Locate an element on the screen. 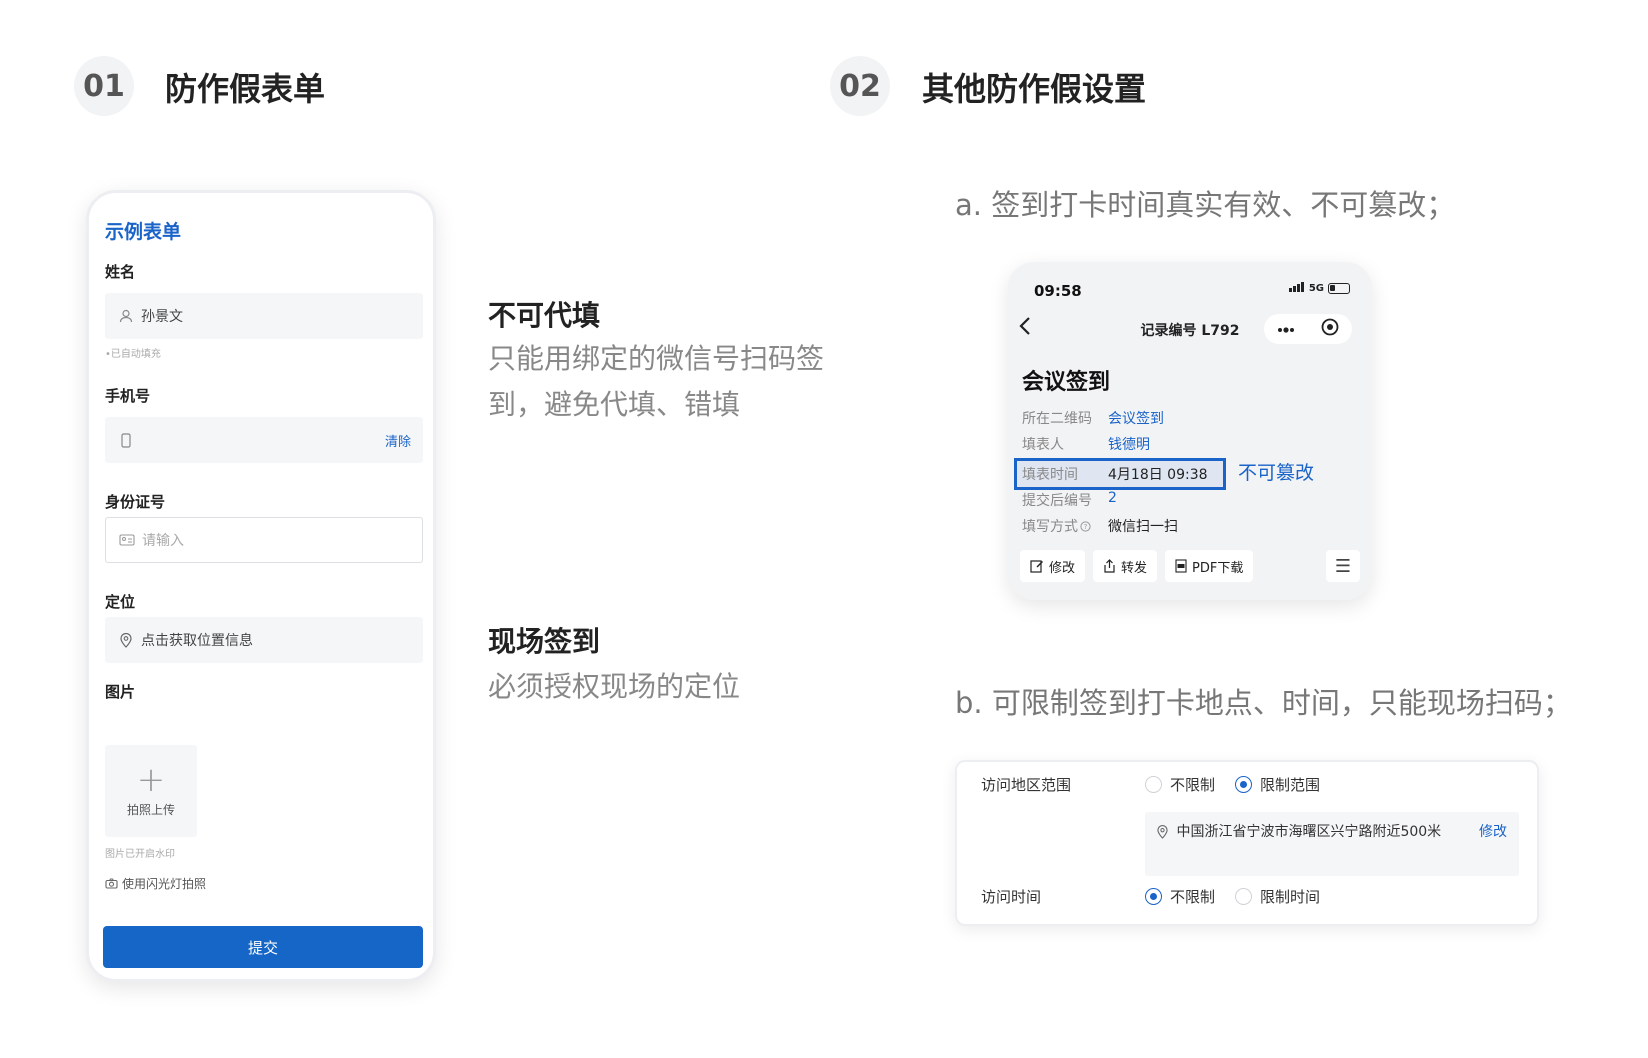  record-row-fill-time: 填表时间 4月18日 09:38 is located at coordinates (1115, 474).